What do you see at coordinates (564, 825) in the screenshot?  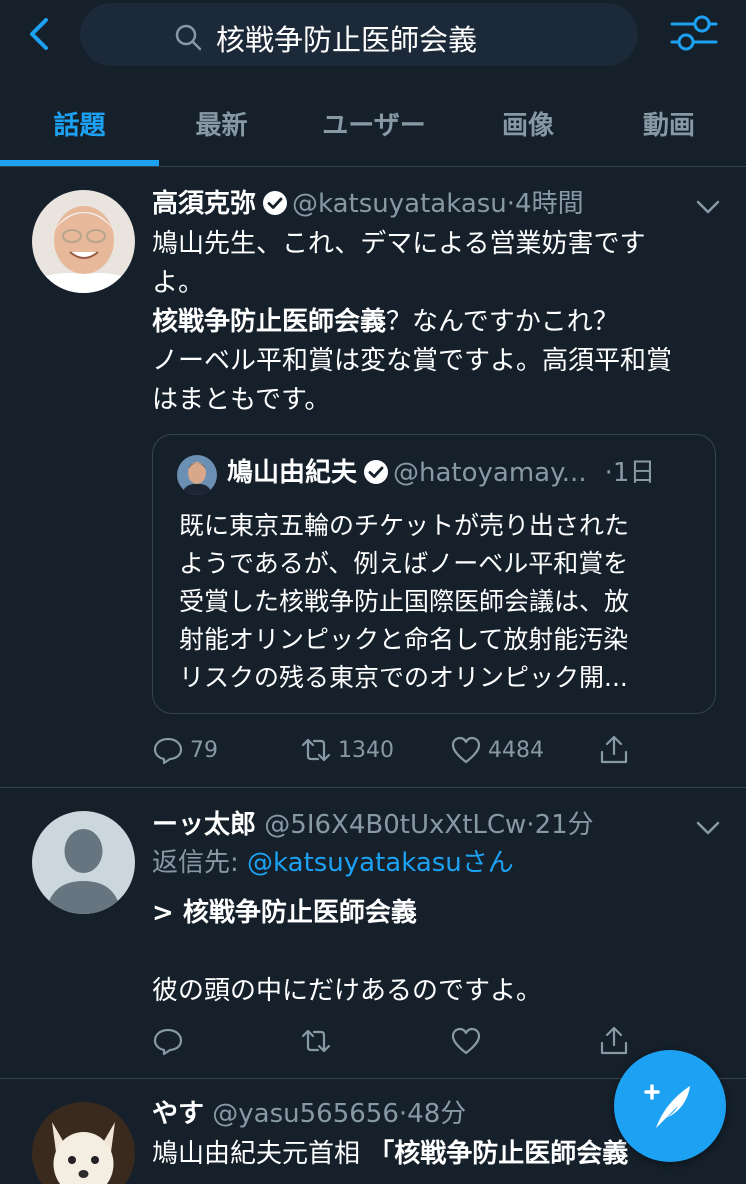 I see `timestamp: 21分` at bounding box center [564, 825].